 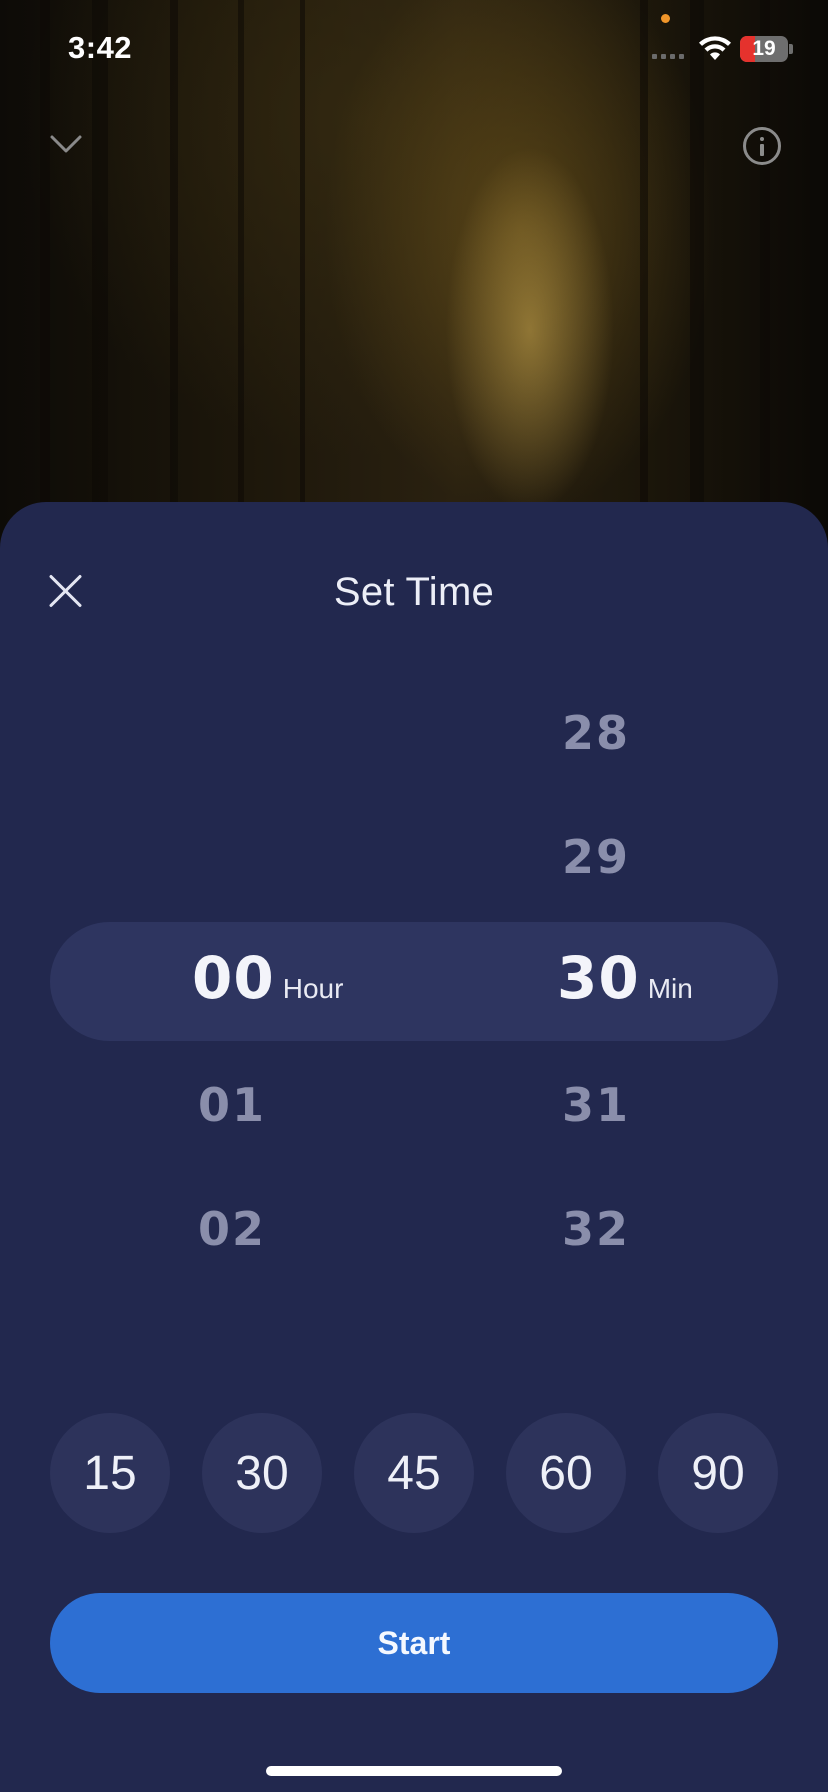 What do you see at coordinates (596, 1229) in the screenshot?
I see `minute-option: 32` at bounding box center [596, 1229].